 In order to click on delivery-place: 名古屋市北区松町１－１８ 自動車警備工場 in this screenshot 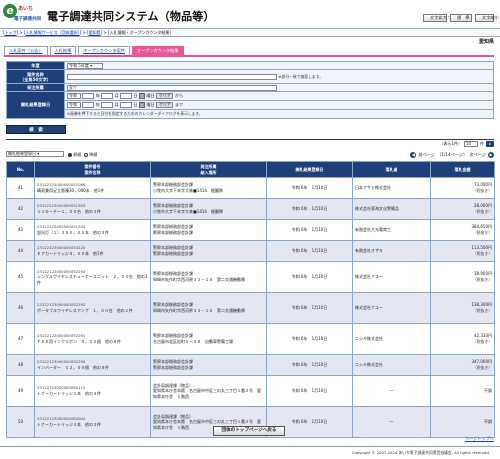, I will do `click(193, 341)`.